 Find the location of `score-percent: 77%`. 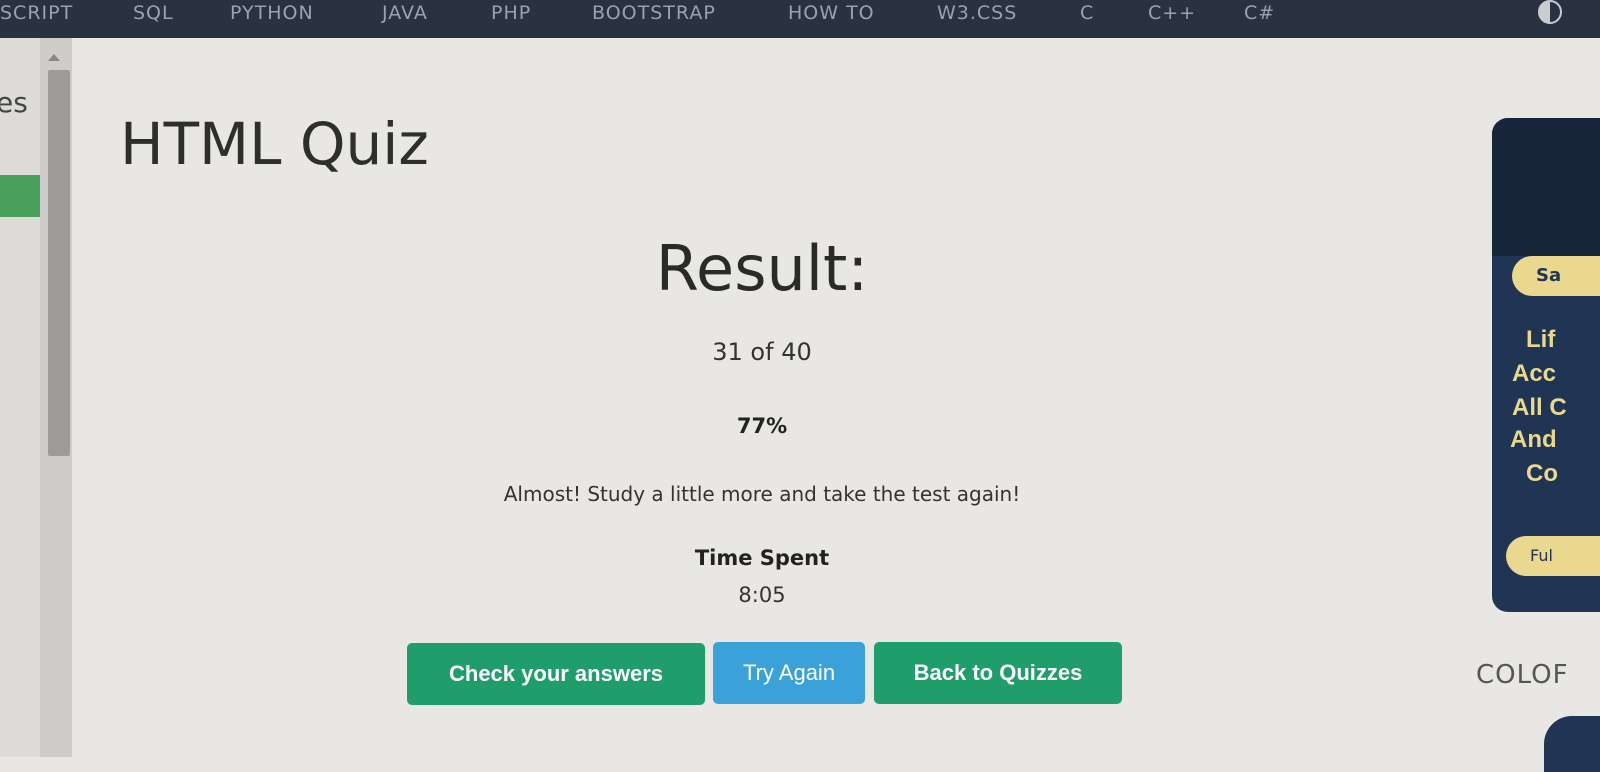

score-percent: 77% is located at coordinates (762, 426).